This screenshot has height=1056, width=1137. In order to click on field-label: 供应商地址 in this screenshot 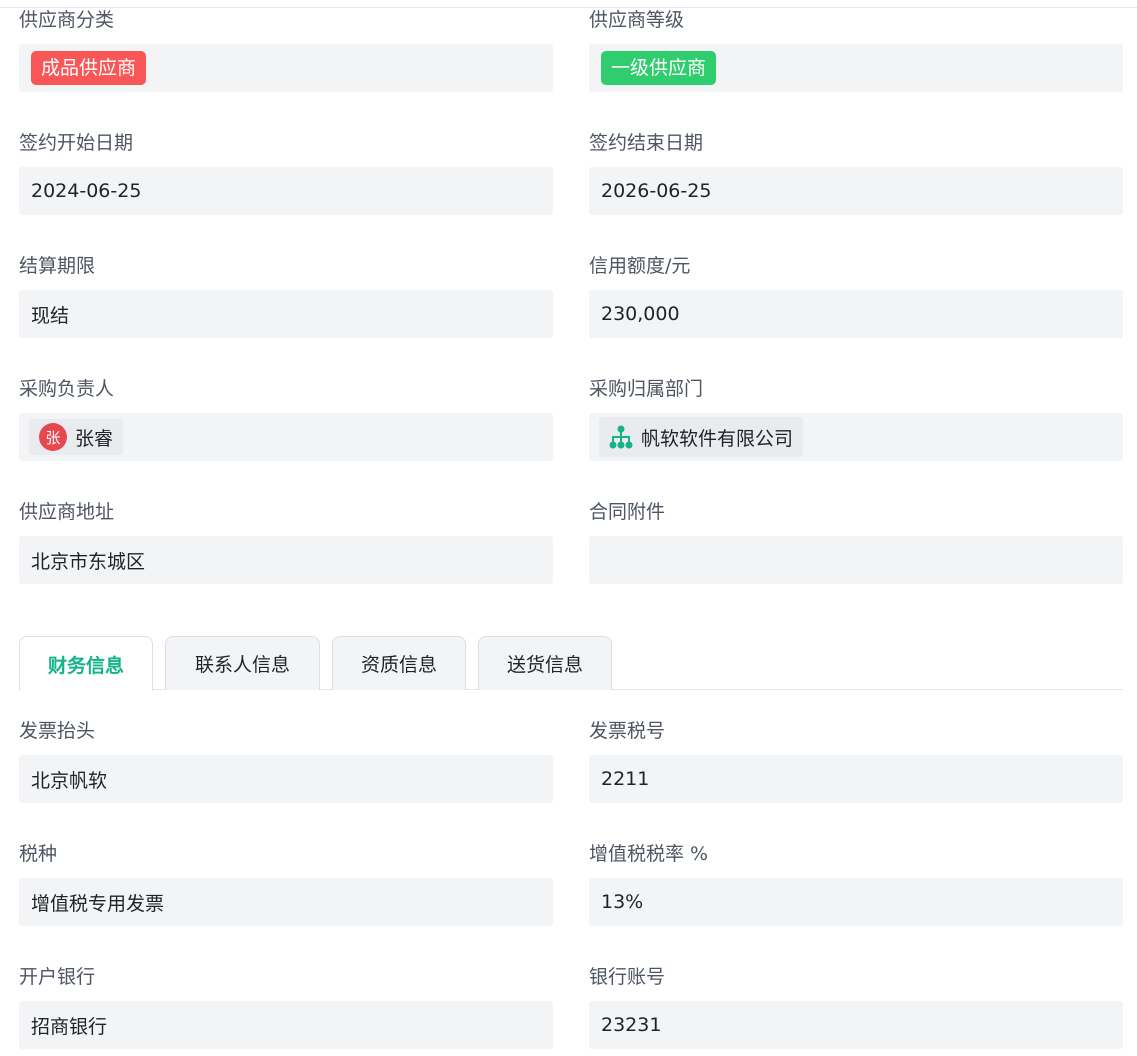, I will do `click(67, 512)`.